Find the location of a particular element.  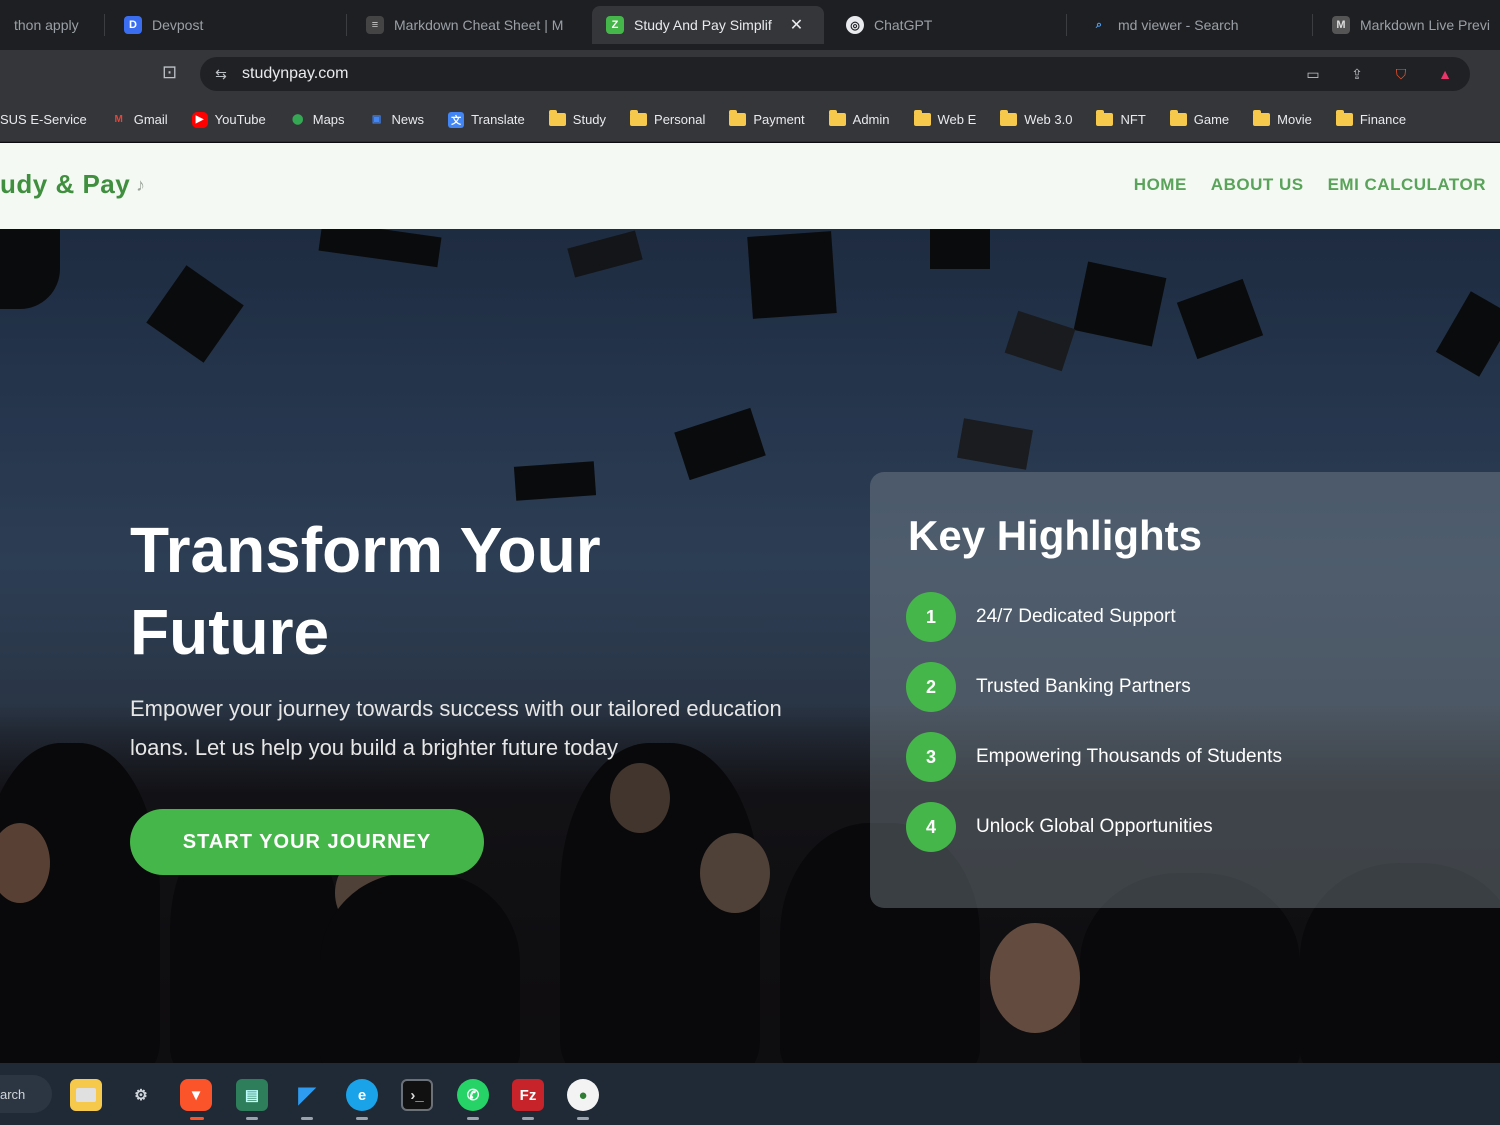

browser-toolbar: ⊡ ⇆ studynpay.com ▭ ⇪ ⛉ ▲ is located at coordinates (750, 74).